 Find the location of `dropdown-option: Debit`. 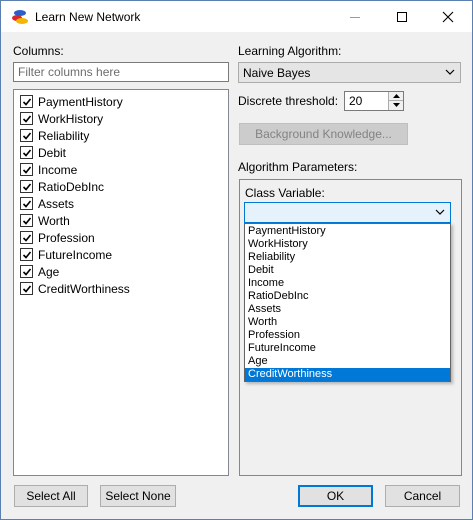

dropdown-option: Debit is located at coordinates (347, 270).